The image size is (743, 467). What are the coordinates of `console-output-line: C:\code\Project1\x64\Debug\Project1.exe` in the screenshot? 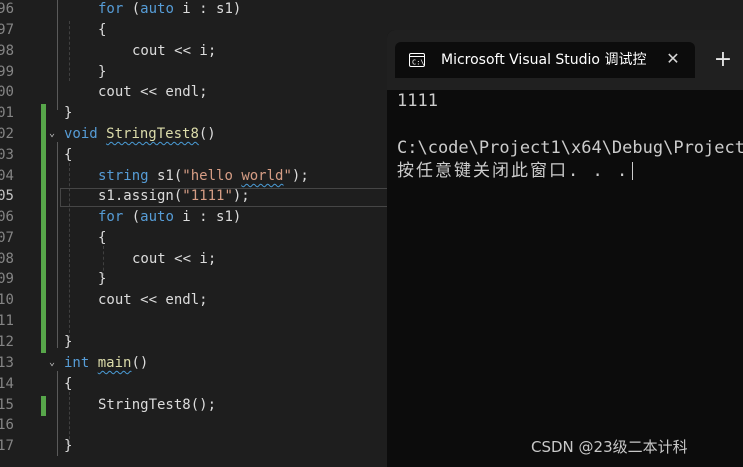 It's located at (570, 148).